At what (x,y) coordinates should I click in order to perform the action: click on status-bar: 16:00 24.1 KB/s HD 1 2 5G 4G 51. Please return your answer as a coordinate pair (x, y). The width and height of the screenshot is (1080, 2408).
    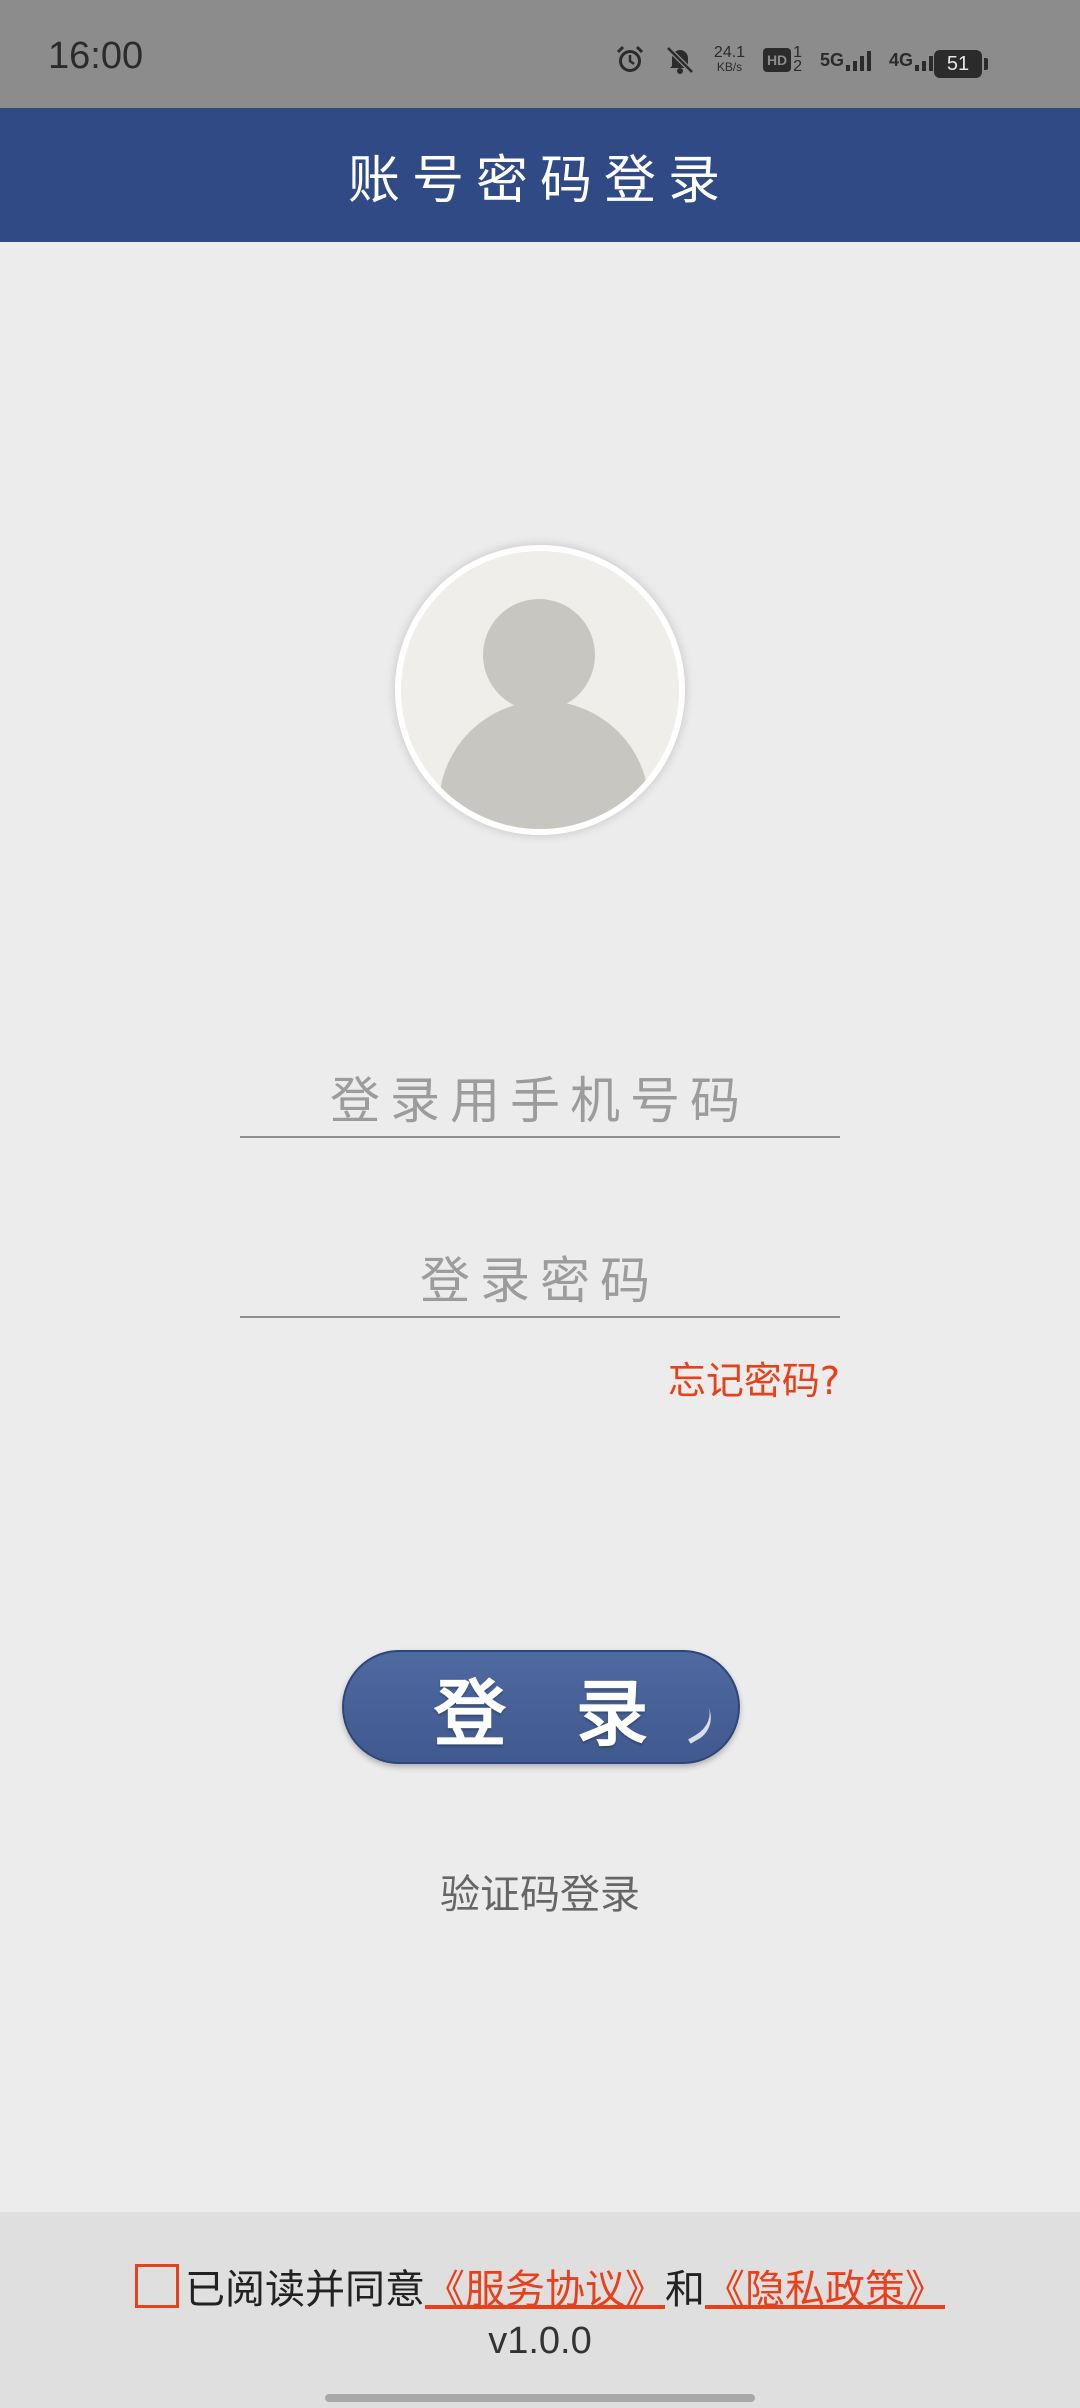
    Looking at the image, I should click on (540, 54).